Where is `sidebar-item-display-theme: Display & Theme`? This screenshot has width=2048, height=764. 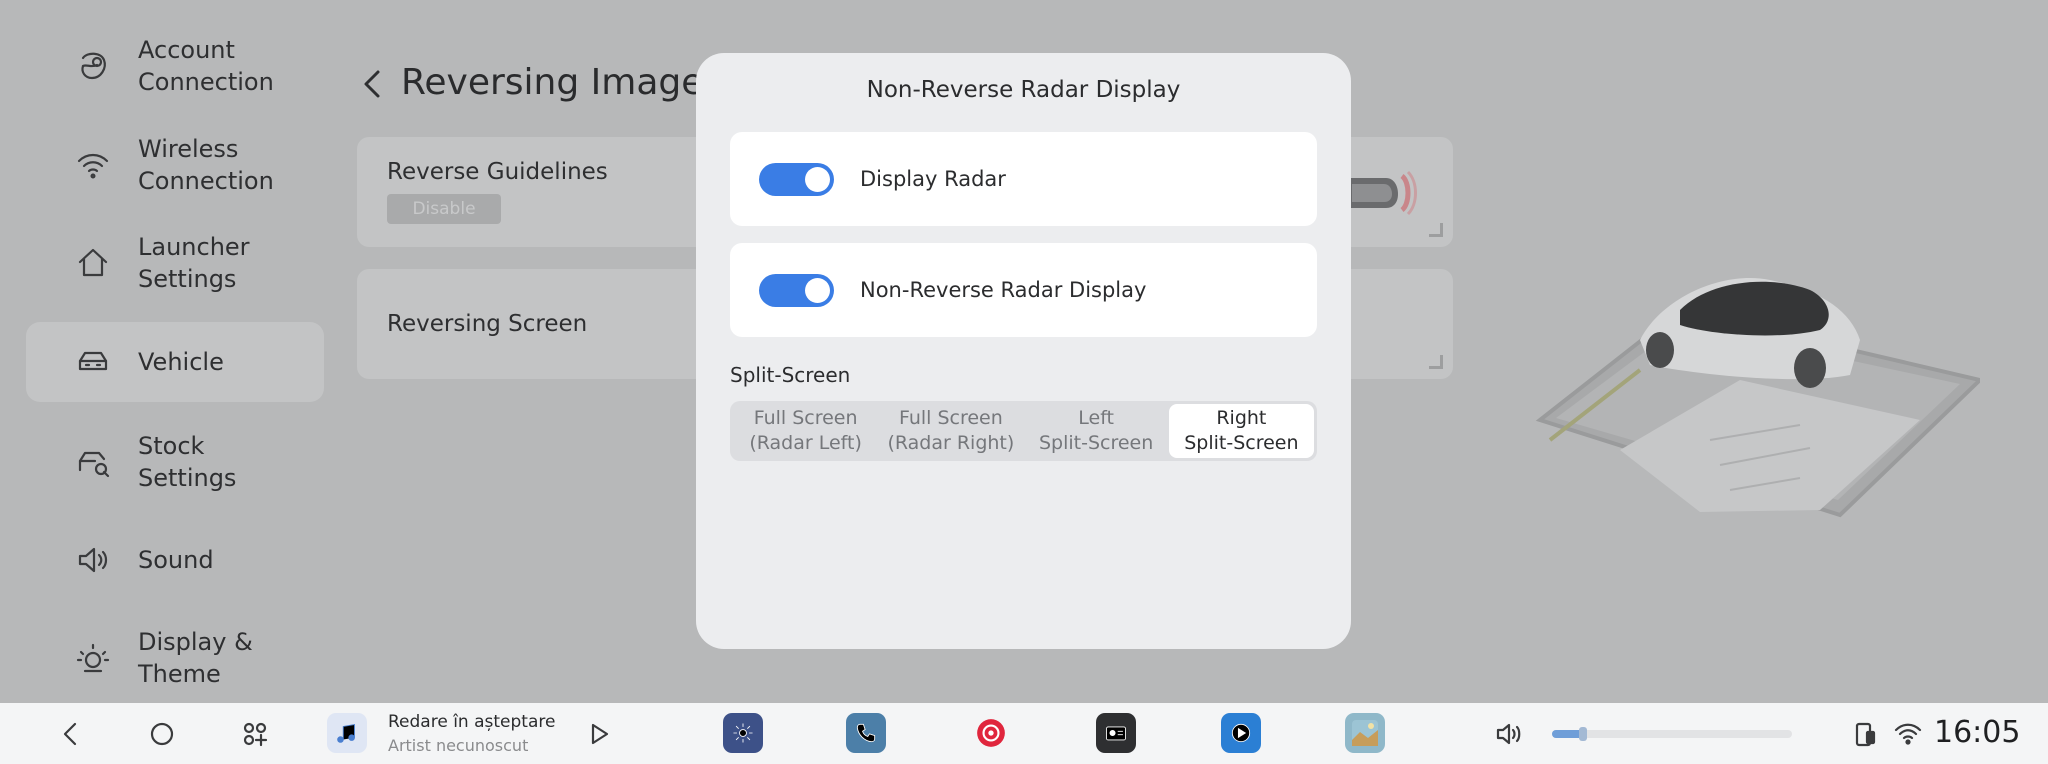
sidebar-item-display-theme: Display & Theme is located at coordinates (175, 658).